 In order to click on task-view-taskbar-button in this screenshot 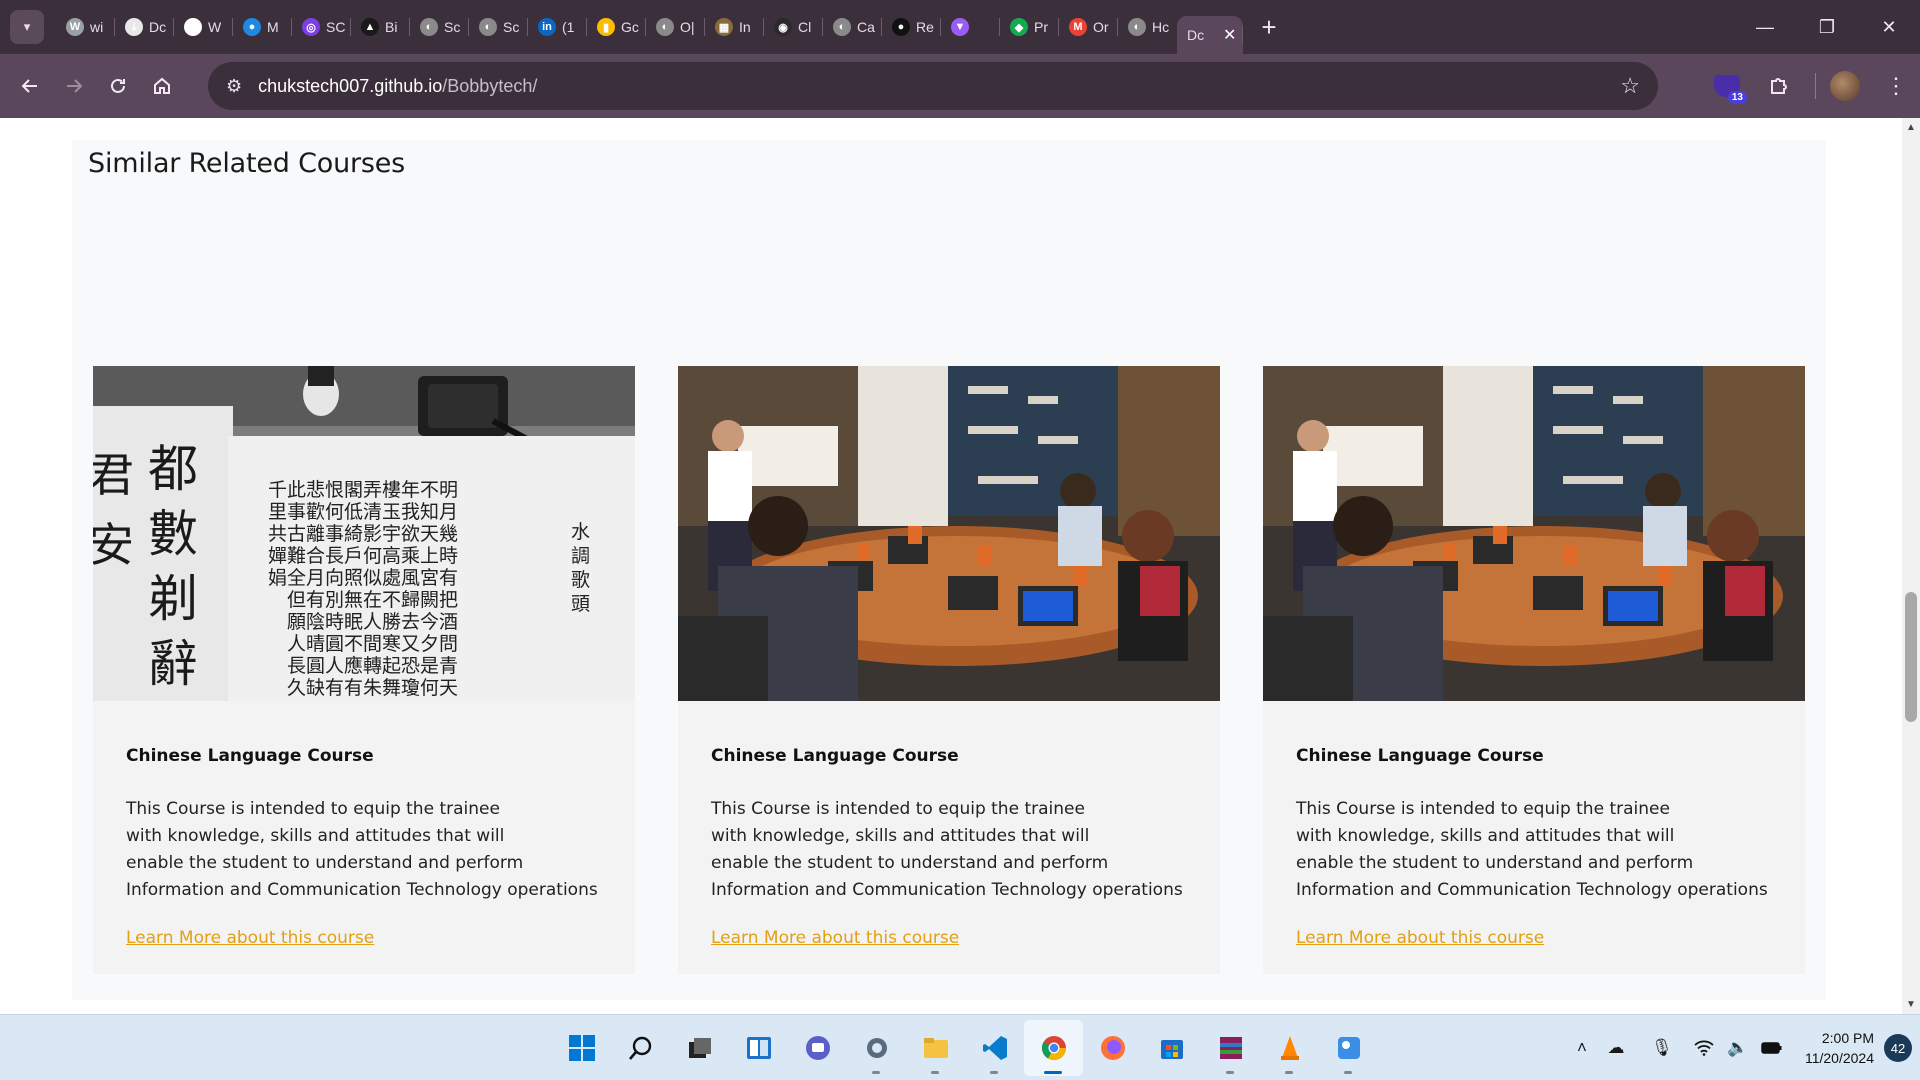, I will do `click(699, 1048)`.